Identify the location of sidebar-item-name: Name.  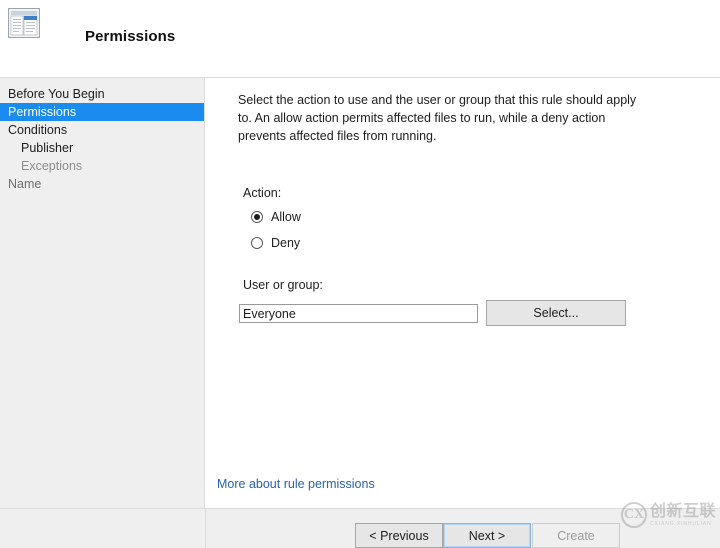
(102, 184).